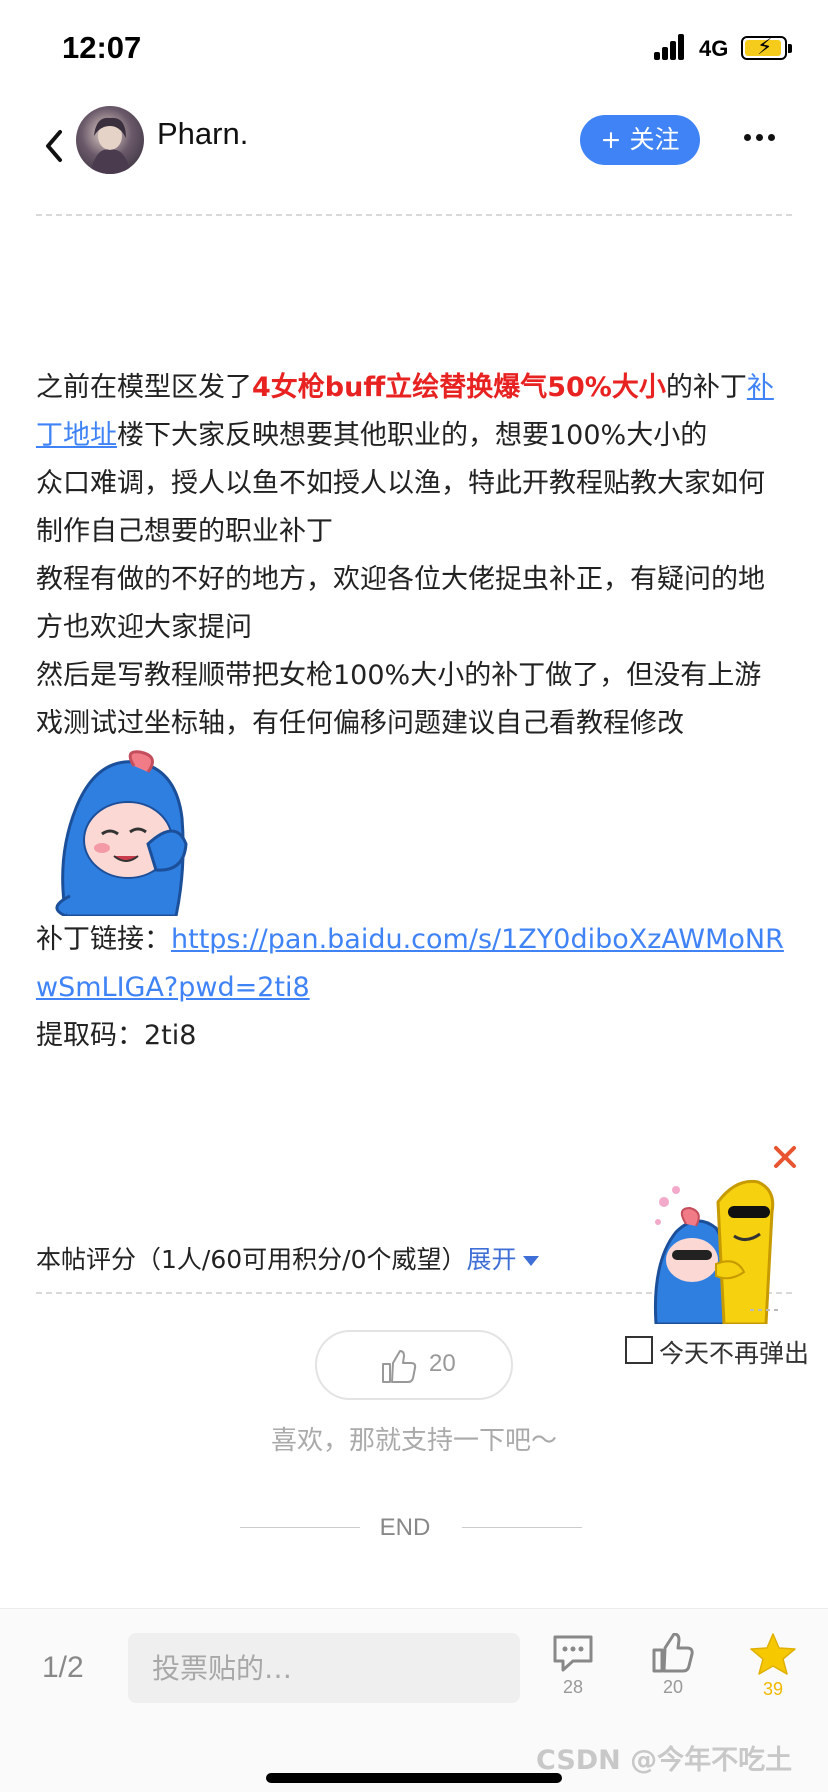 This screenshot has height=1792, width=828. What do you see at coordinates (664, 1760) in the screenshot?
I see `watermark-text: CSDN @今年不吃土` at bounding box center [664, 1760].